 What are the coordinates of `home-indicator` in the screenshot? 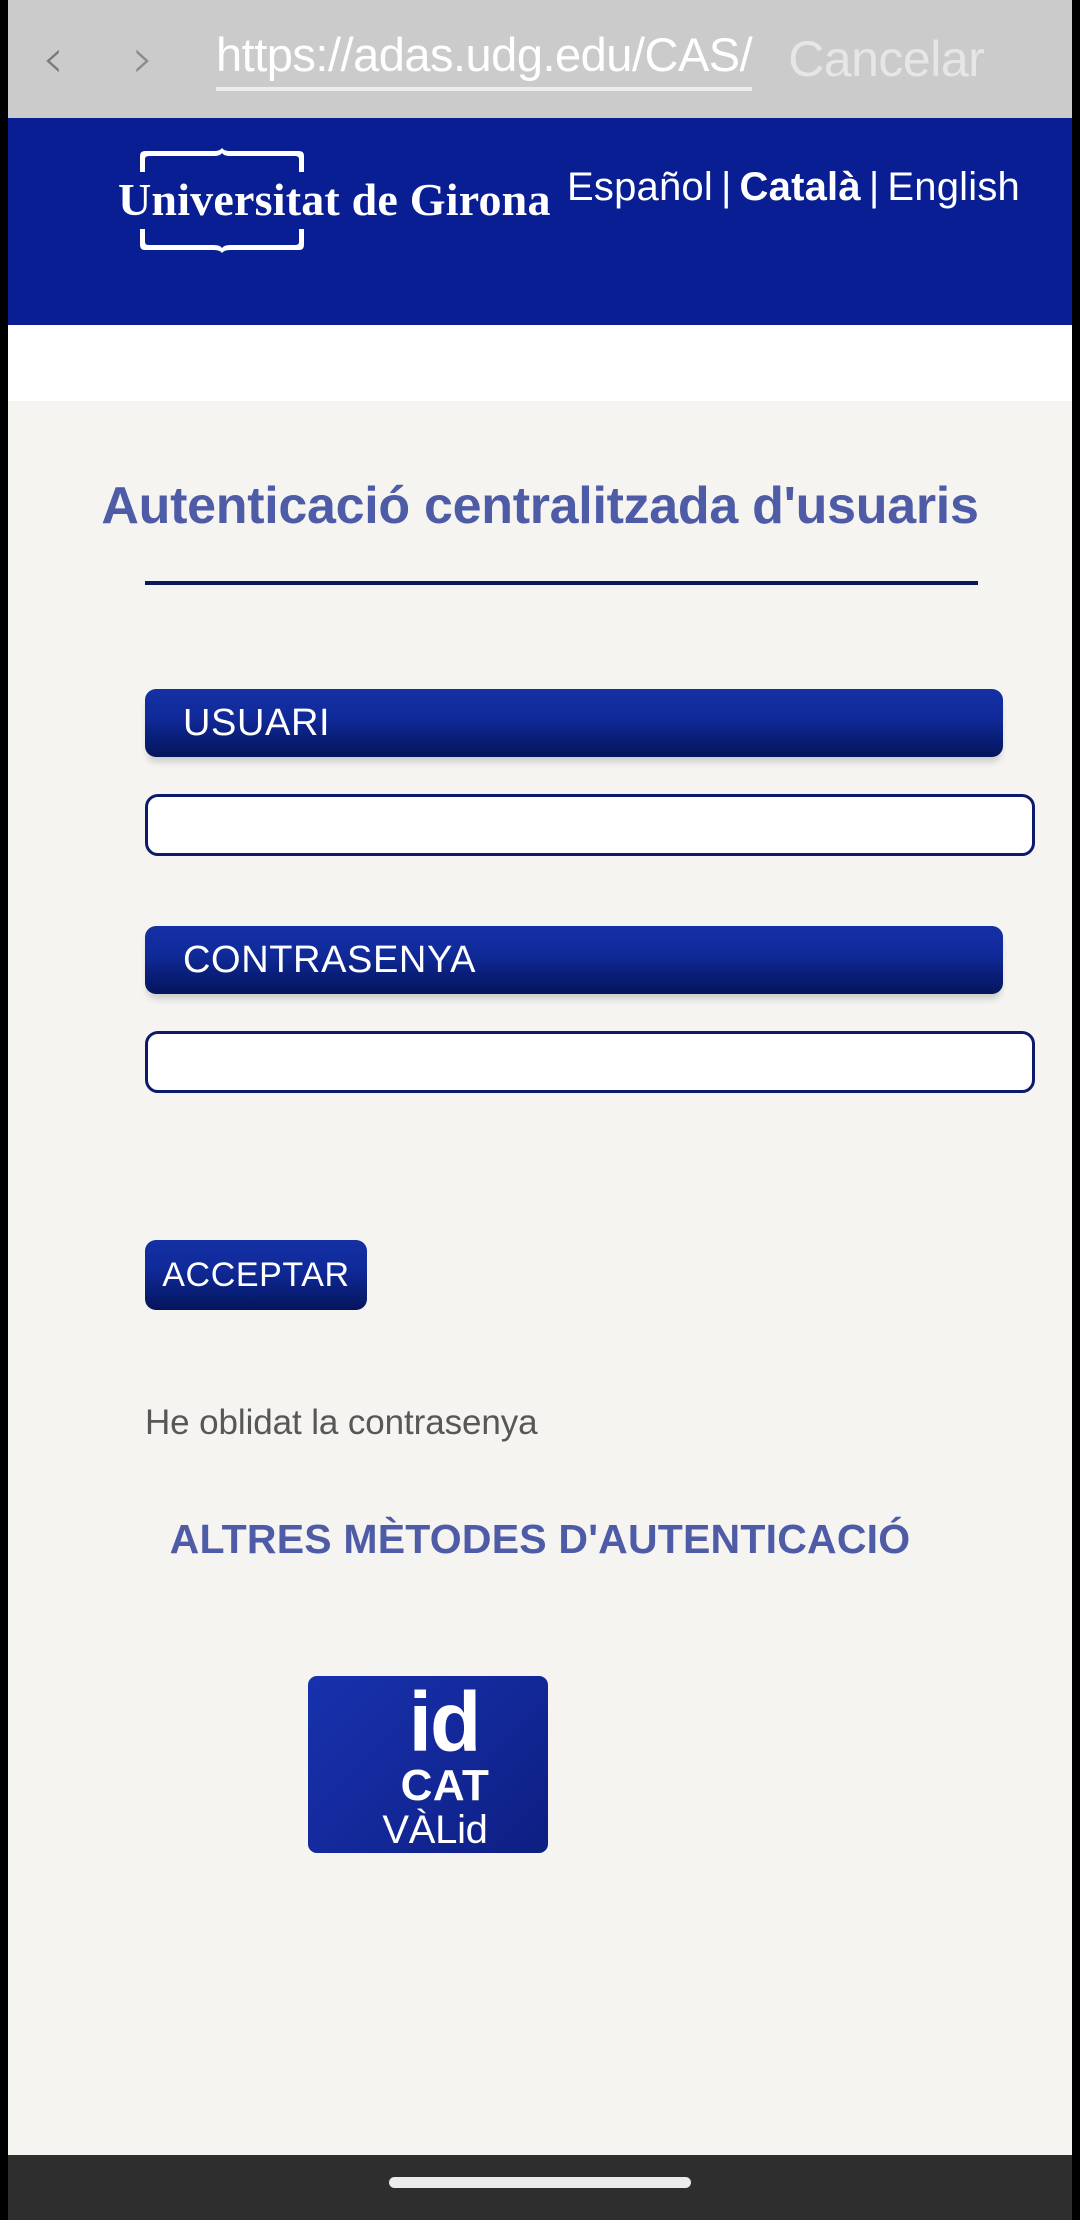 It's located at (540, 2182).